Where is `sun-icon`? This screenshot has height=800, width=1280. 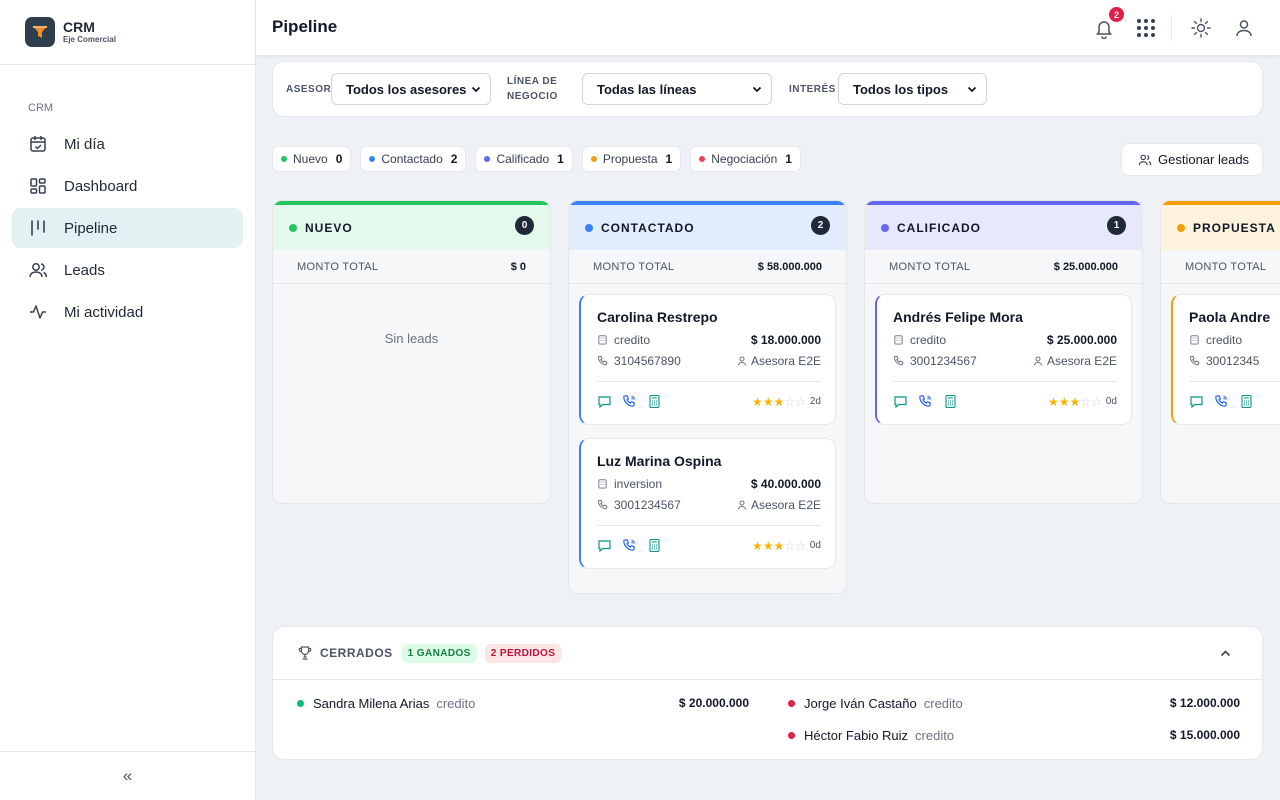 sun-icon is located at coordinates (1201, 28).